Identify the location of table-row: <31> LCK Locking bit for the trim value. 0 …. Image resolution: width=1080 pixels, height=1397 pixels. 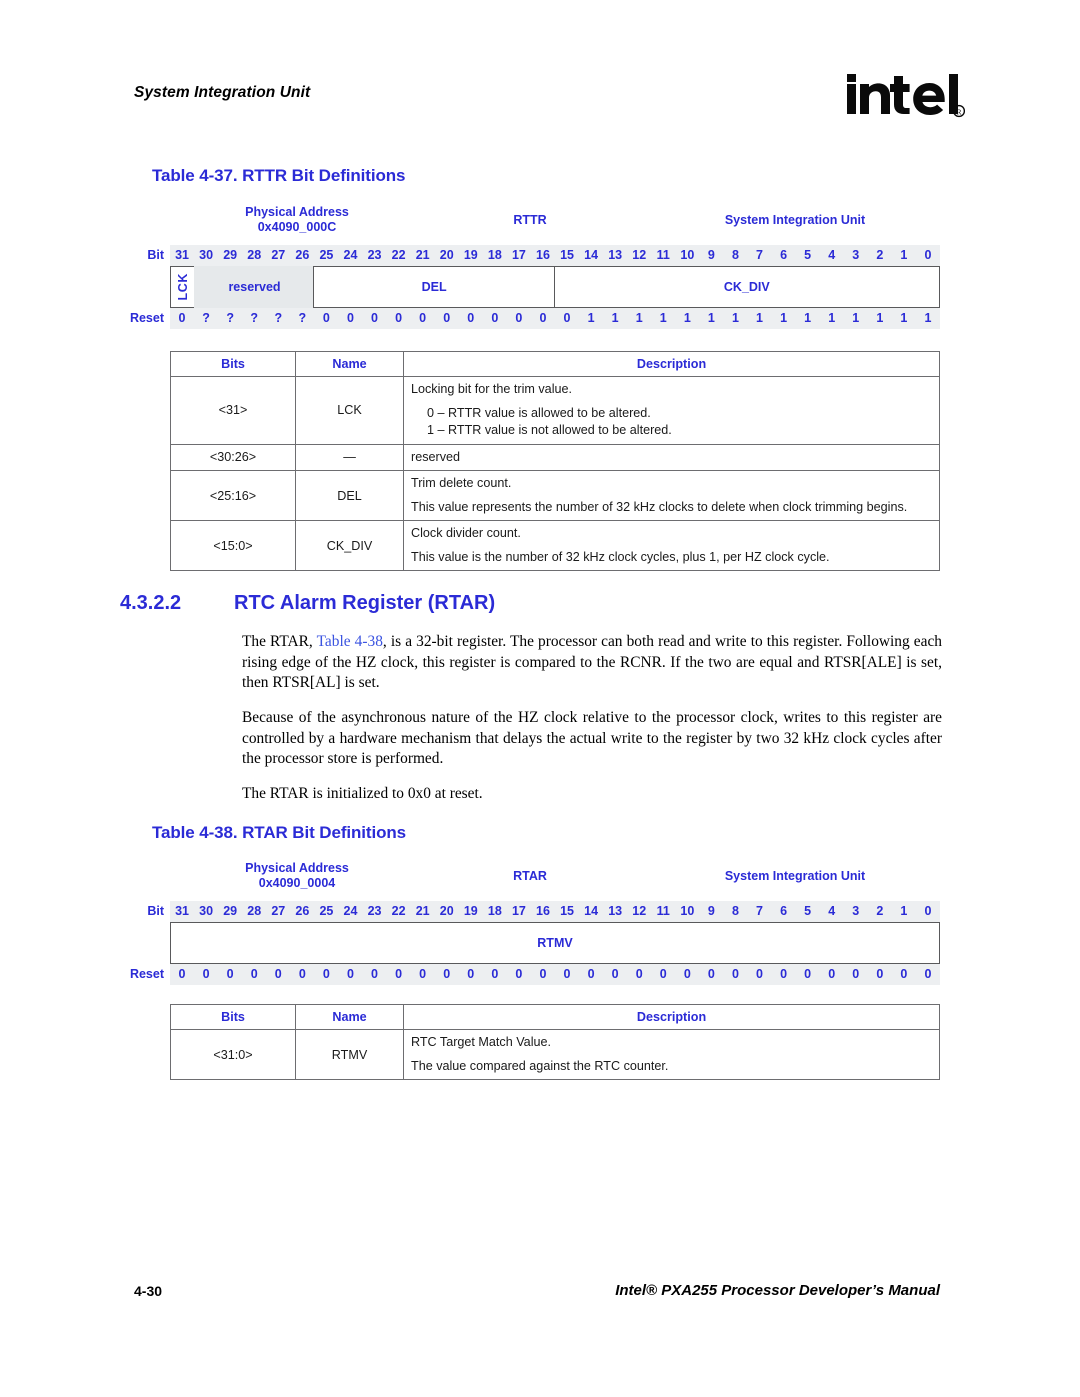
(555, 410).